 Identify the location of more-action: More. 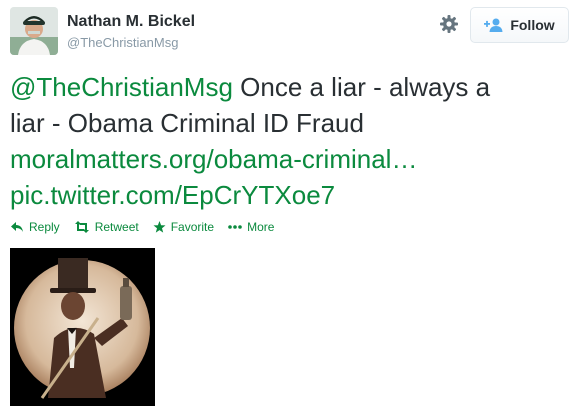
(251, 227).